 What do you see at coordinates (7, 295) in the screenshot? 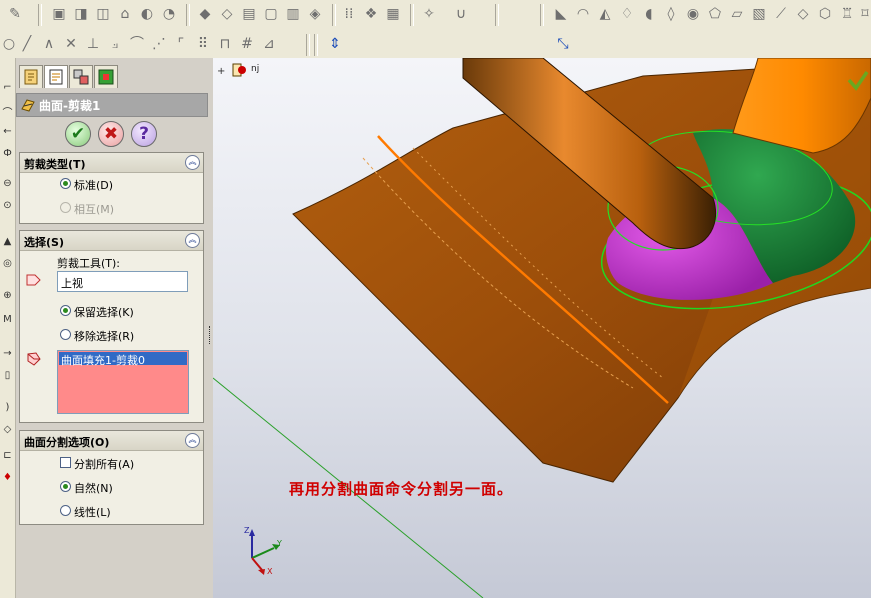
I see `strip-icon: ⊕` at bounding box center [7, 295].